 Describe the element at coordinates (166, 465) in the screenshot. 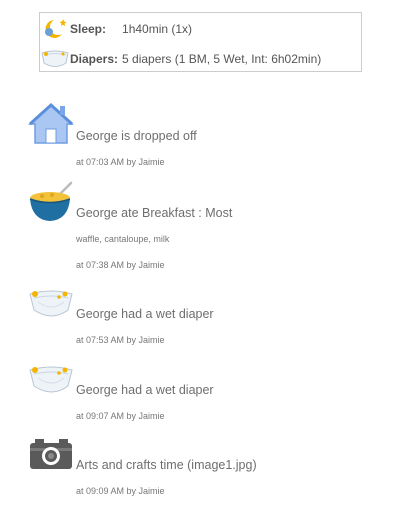

I see `entry-title: Arts and crafts time (image1.jpg)` at that location.